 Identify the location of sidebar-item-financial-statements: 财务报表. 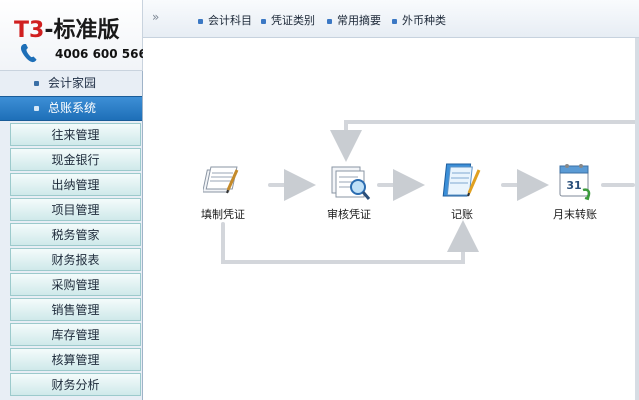
(75, 259).